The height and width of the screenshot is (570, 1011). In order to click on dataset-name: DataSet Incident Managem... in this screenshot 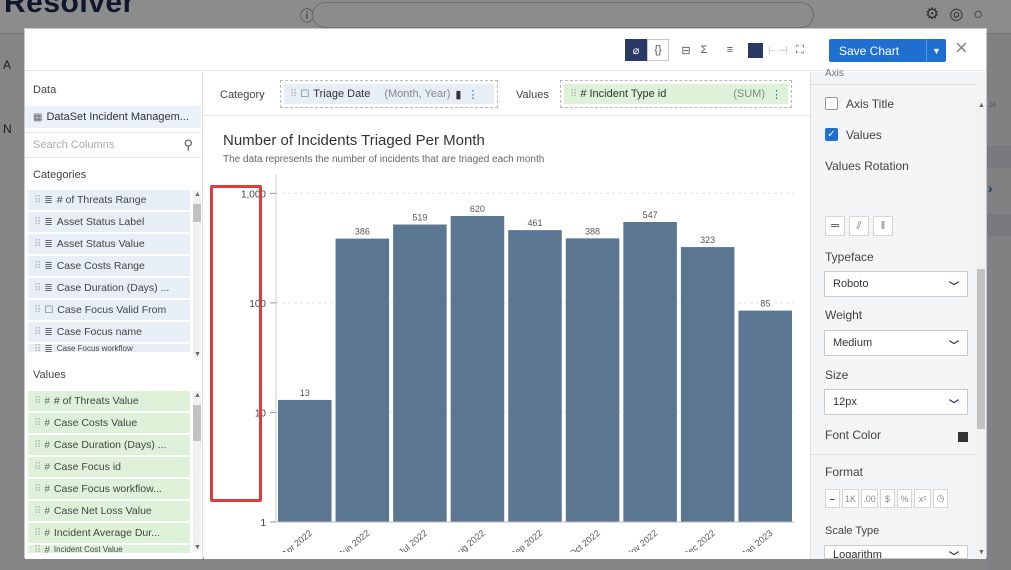, I will do `click(117, 117)`.